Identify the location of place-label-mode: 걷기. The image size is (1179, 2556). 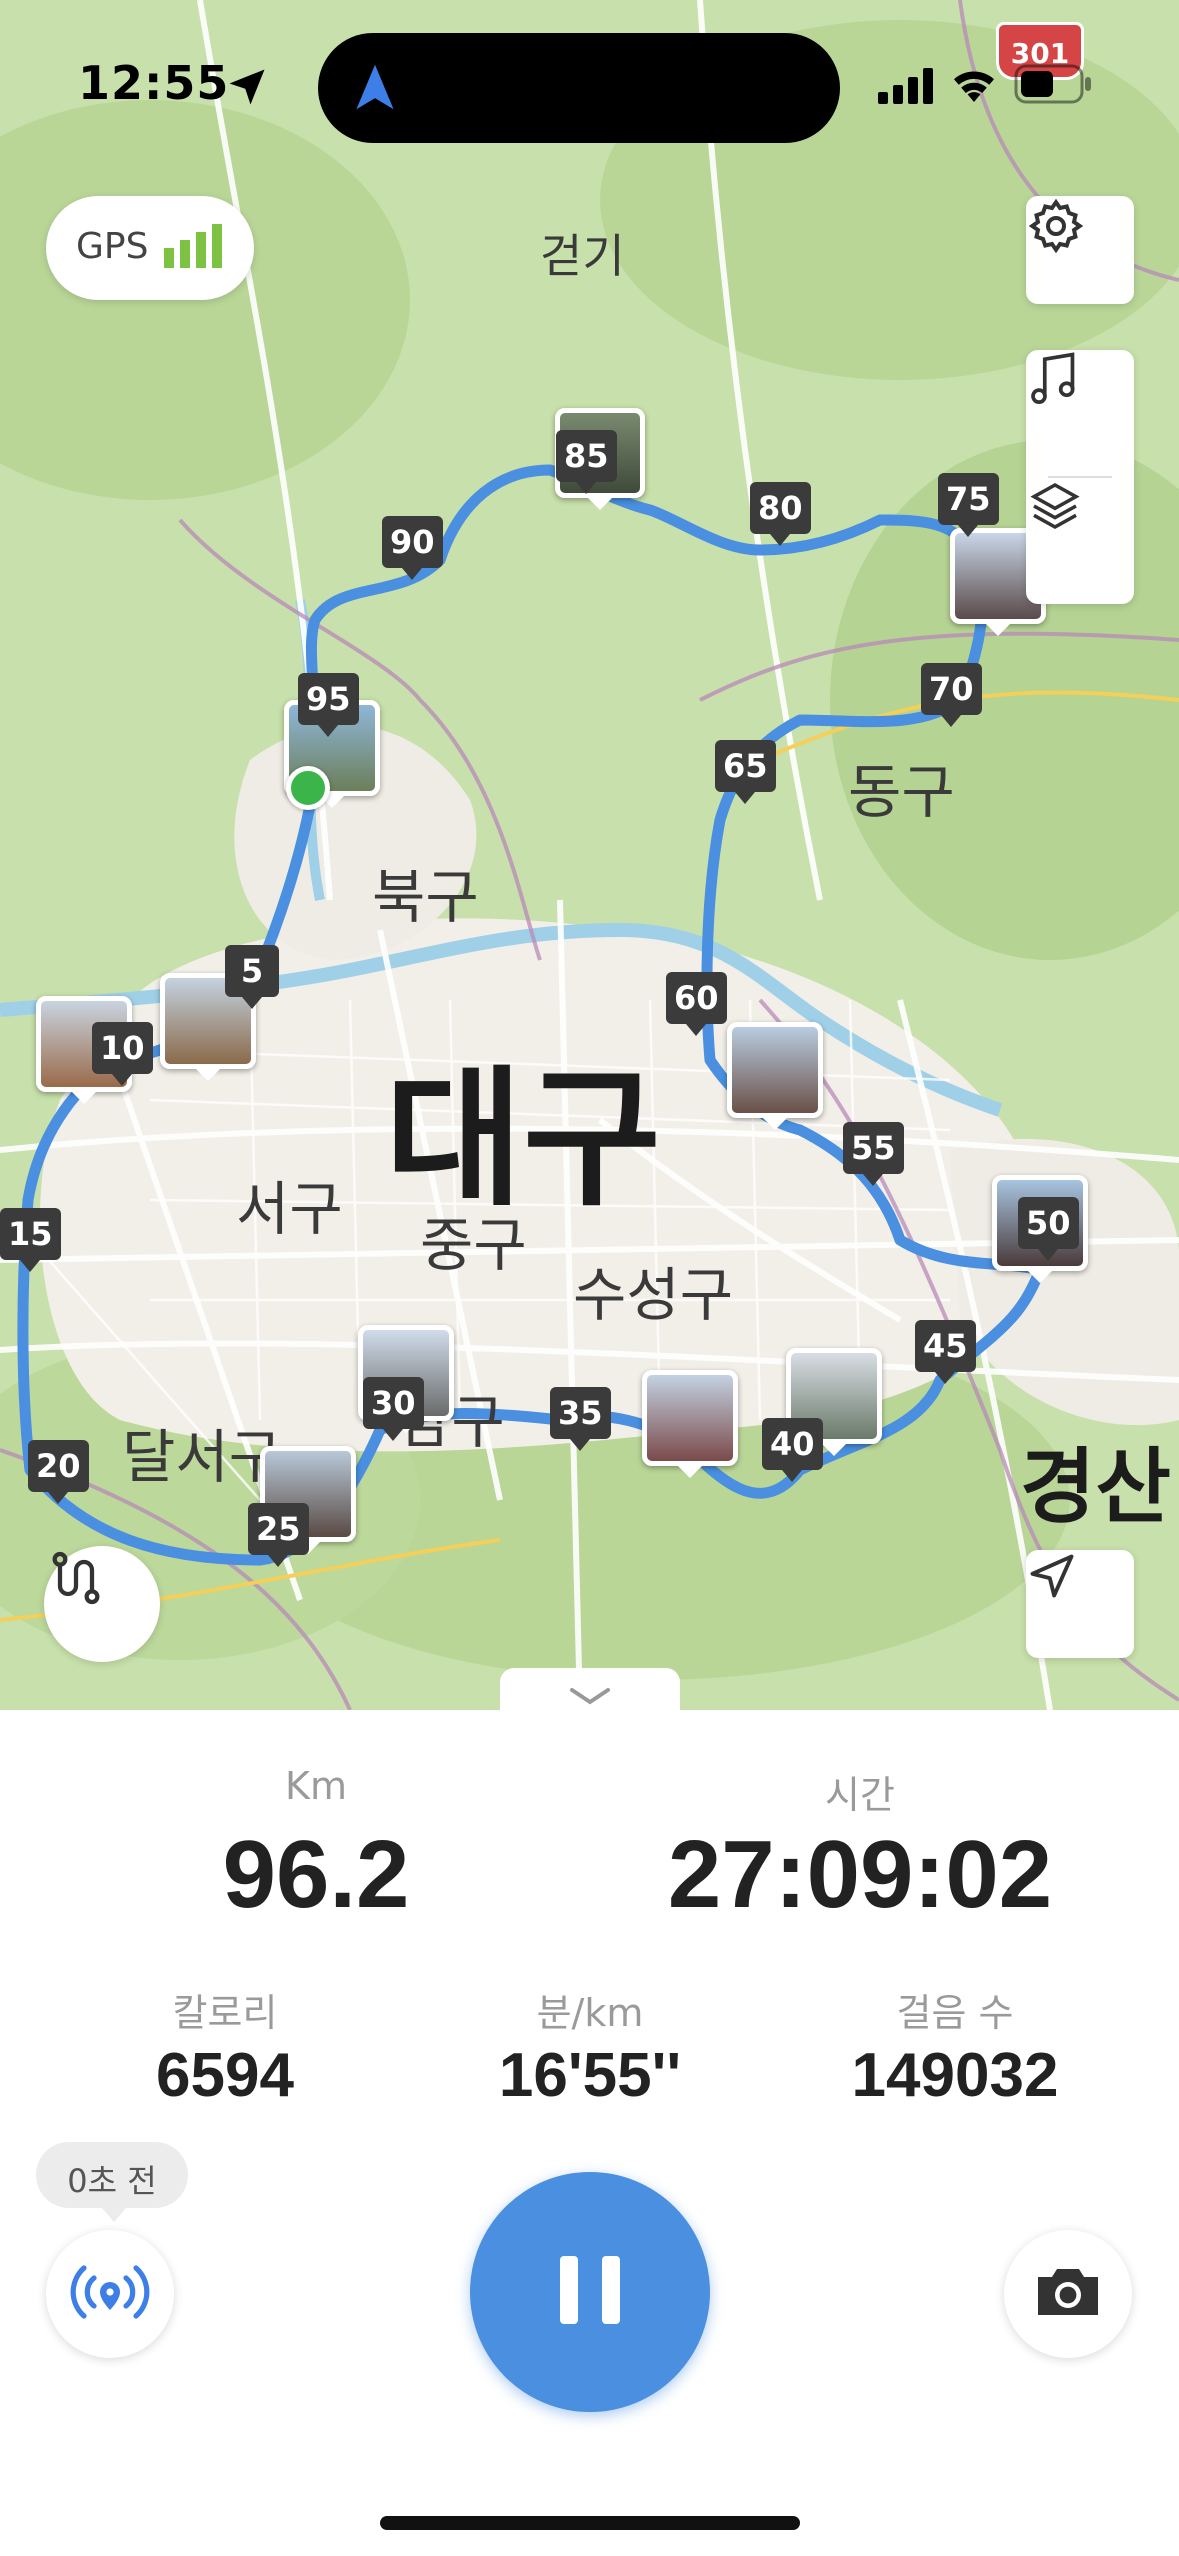
(582, 256).